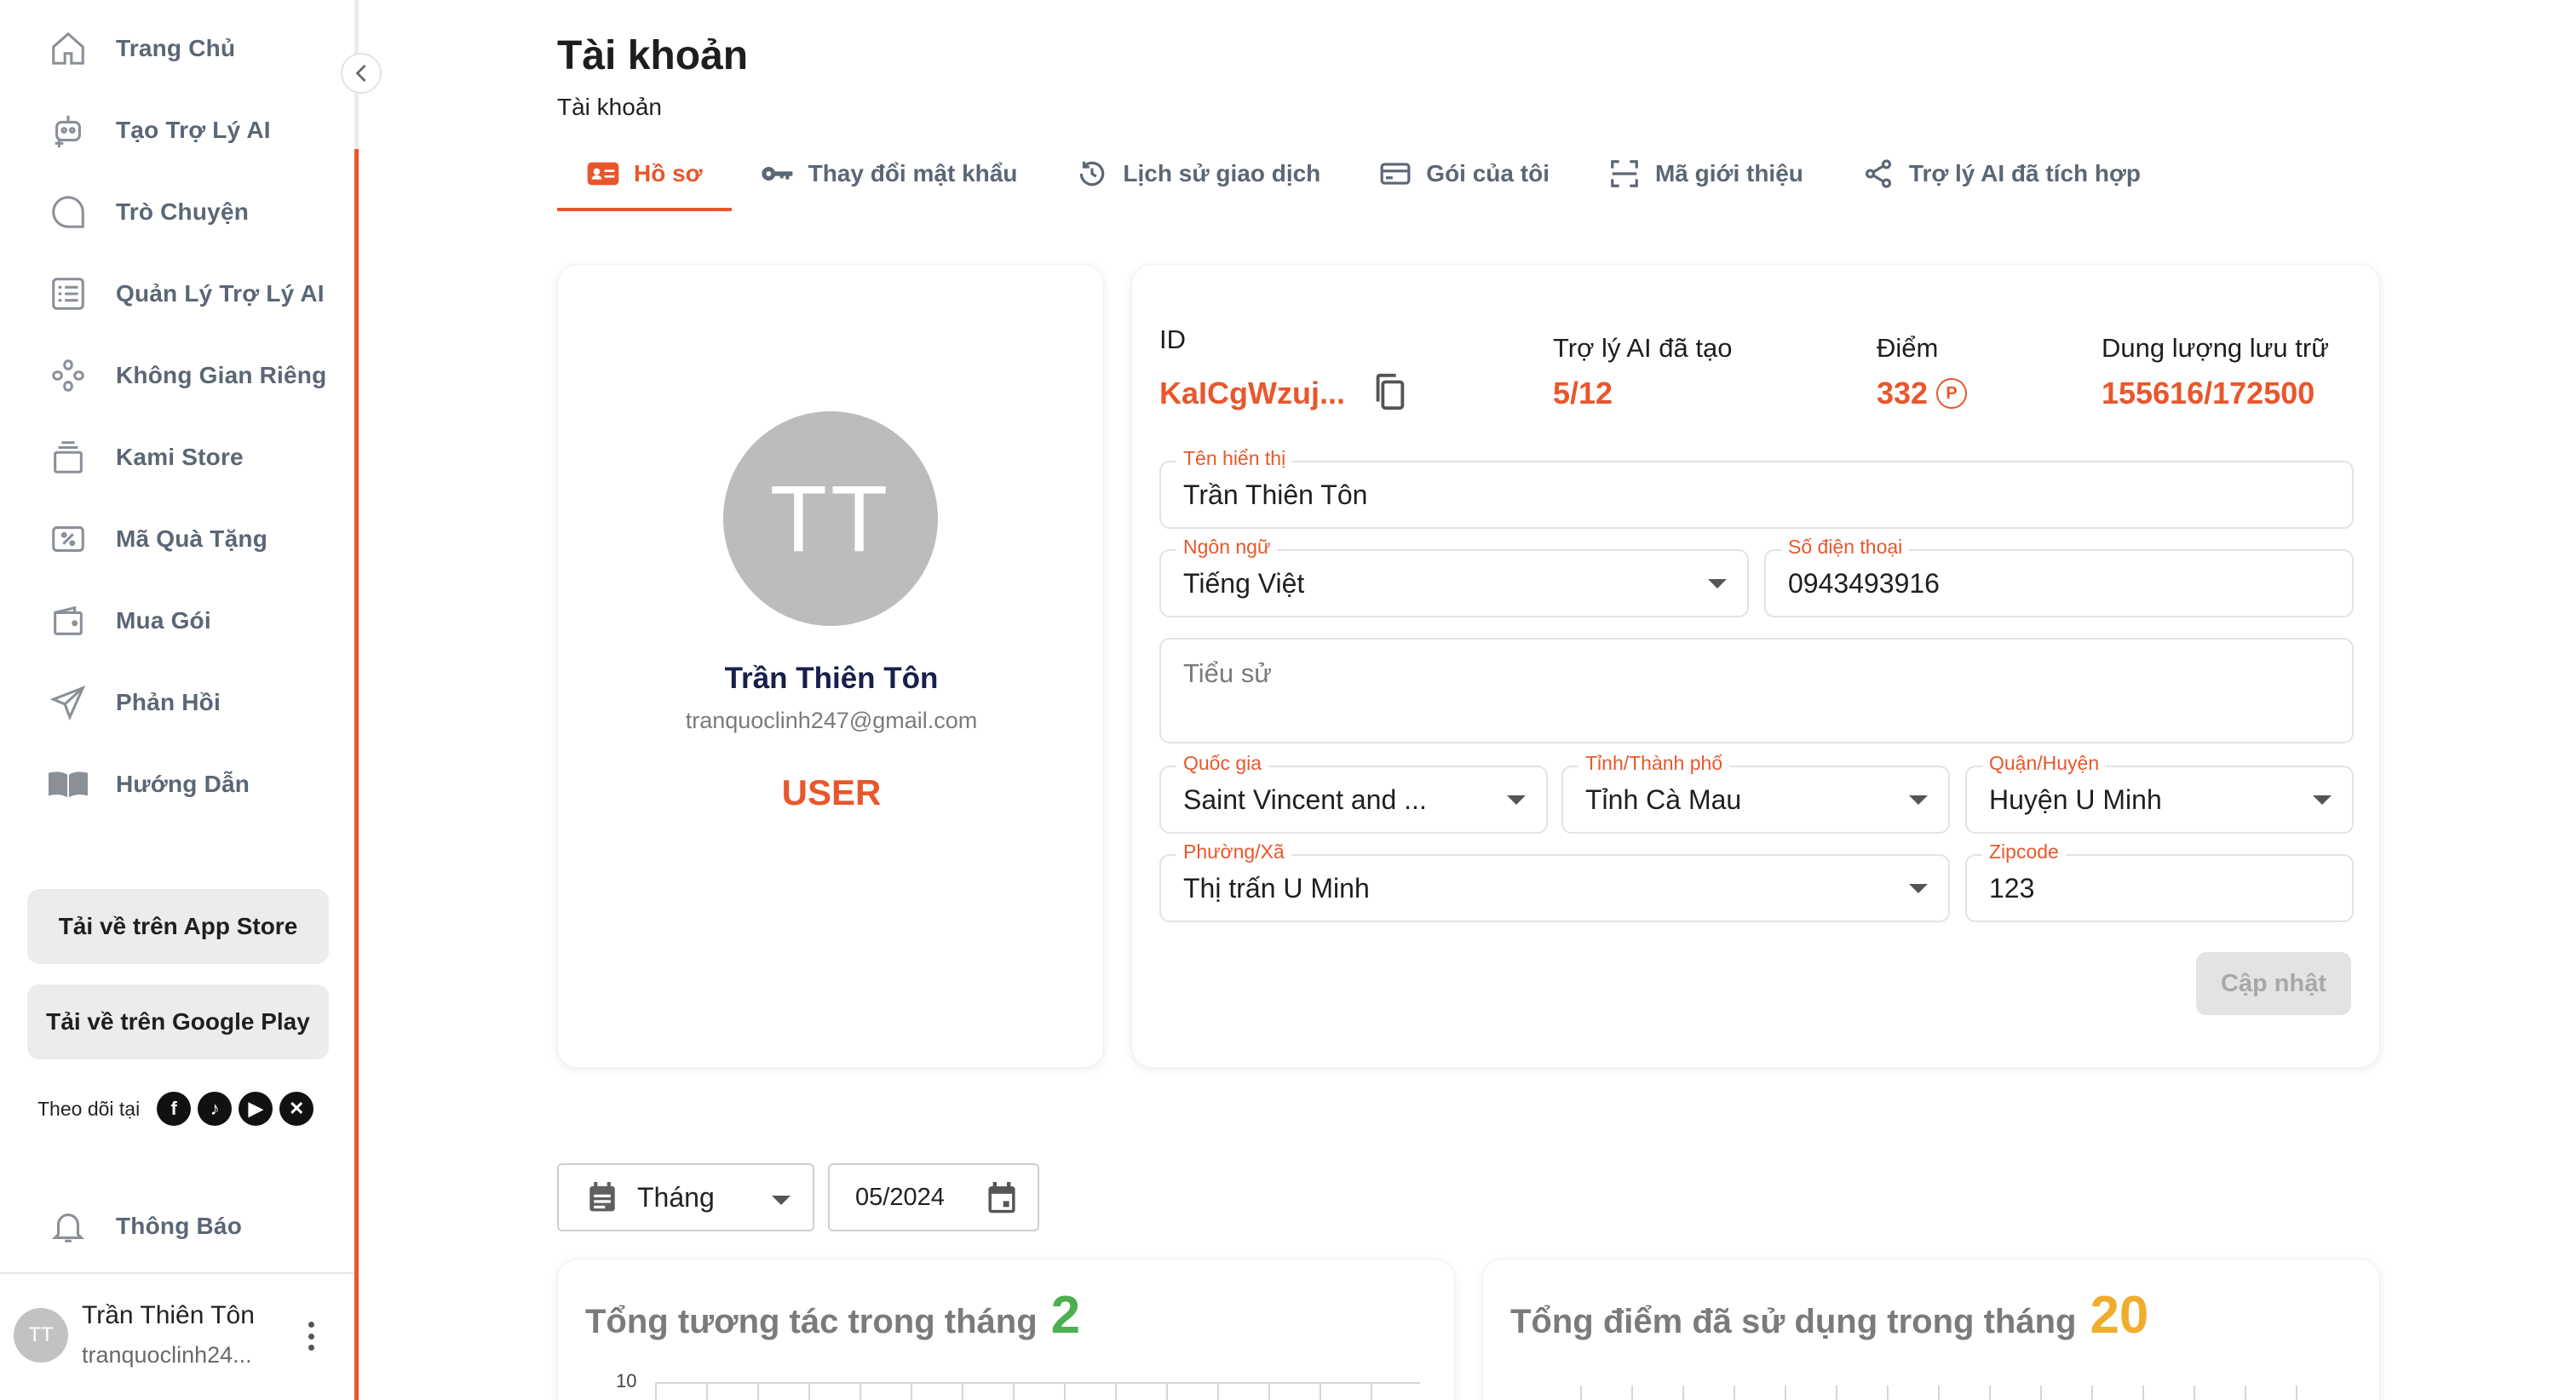 Image resolution: width=2576 pixels, height=1400 pixels. What do you see at coordinates (1864, 583) in the screenshot?
I see `field-value: 0943493916` at bounding box center [1864, 583].